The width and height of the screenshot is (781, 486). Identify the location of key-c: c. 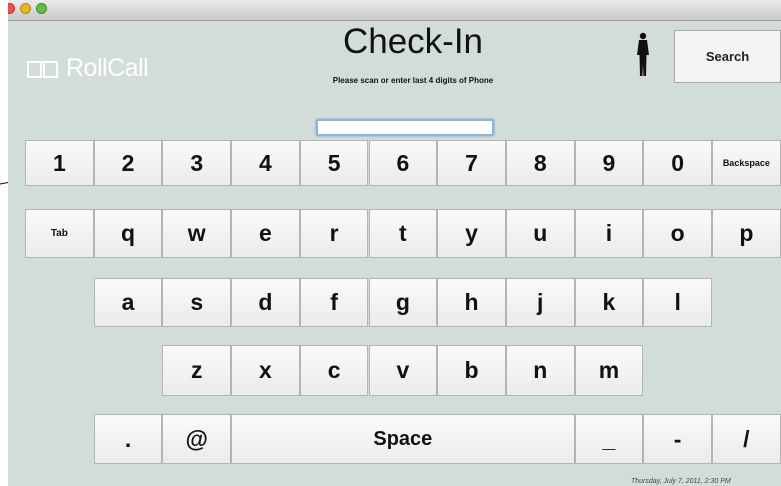
(334, 370).